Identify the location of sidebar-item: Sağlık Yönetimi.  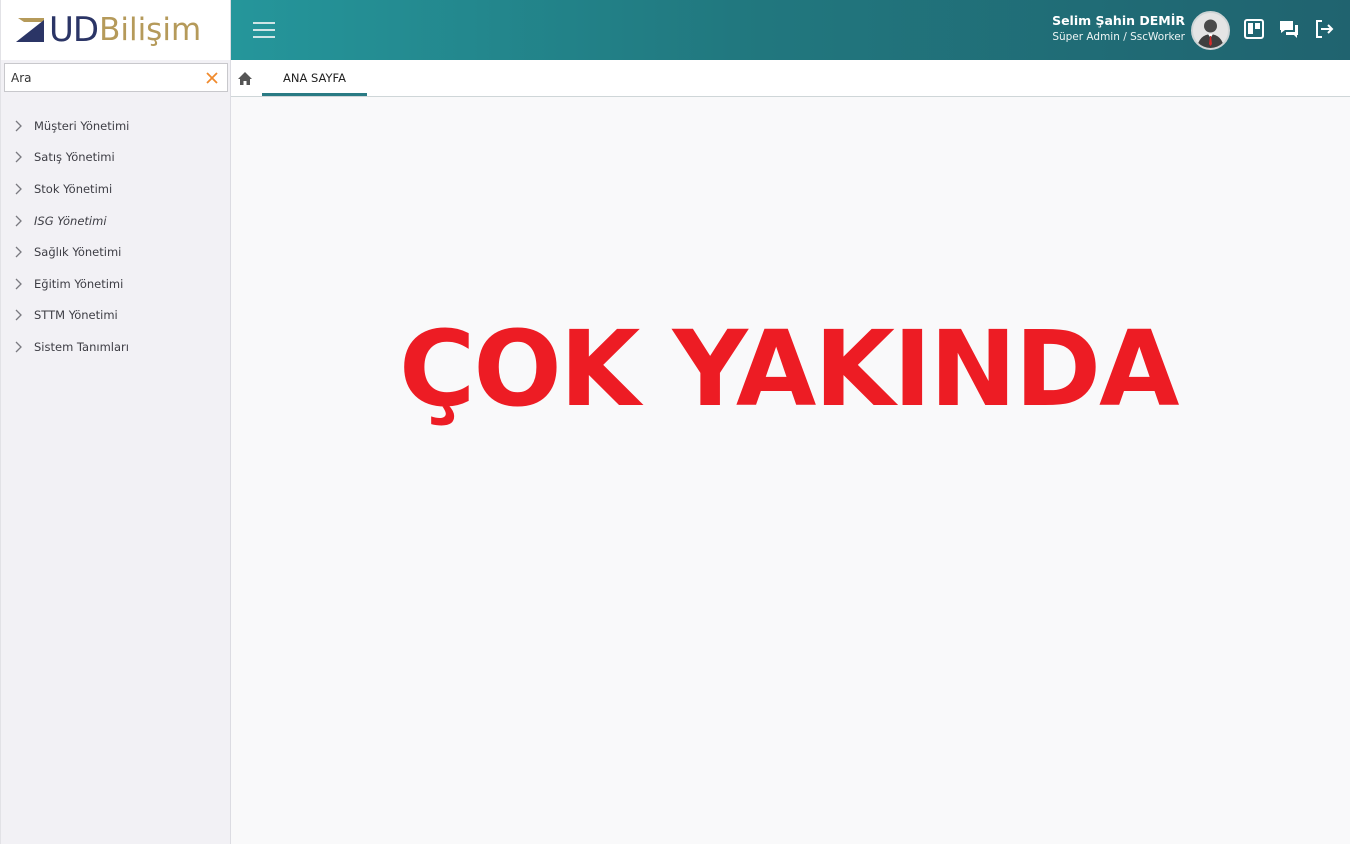
(116, 252).